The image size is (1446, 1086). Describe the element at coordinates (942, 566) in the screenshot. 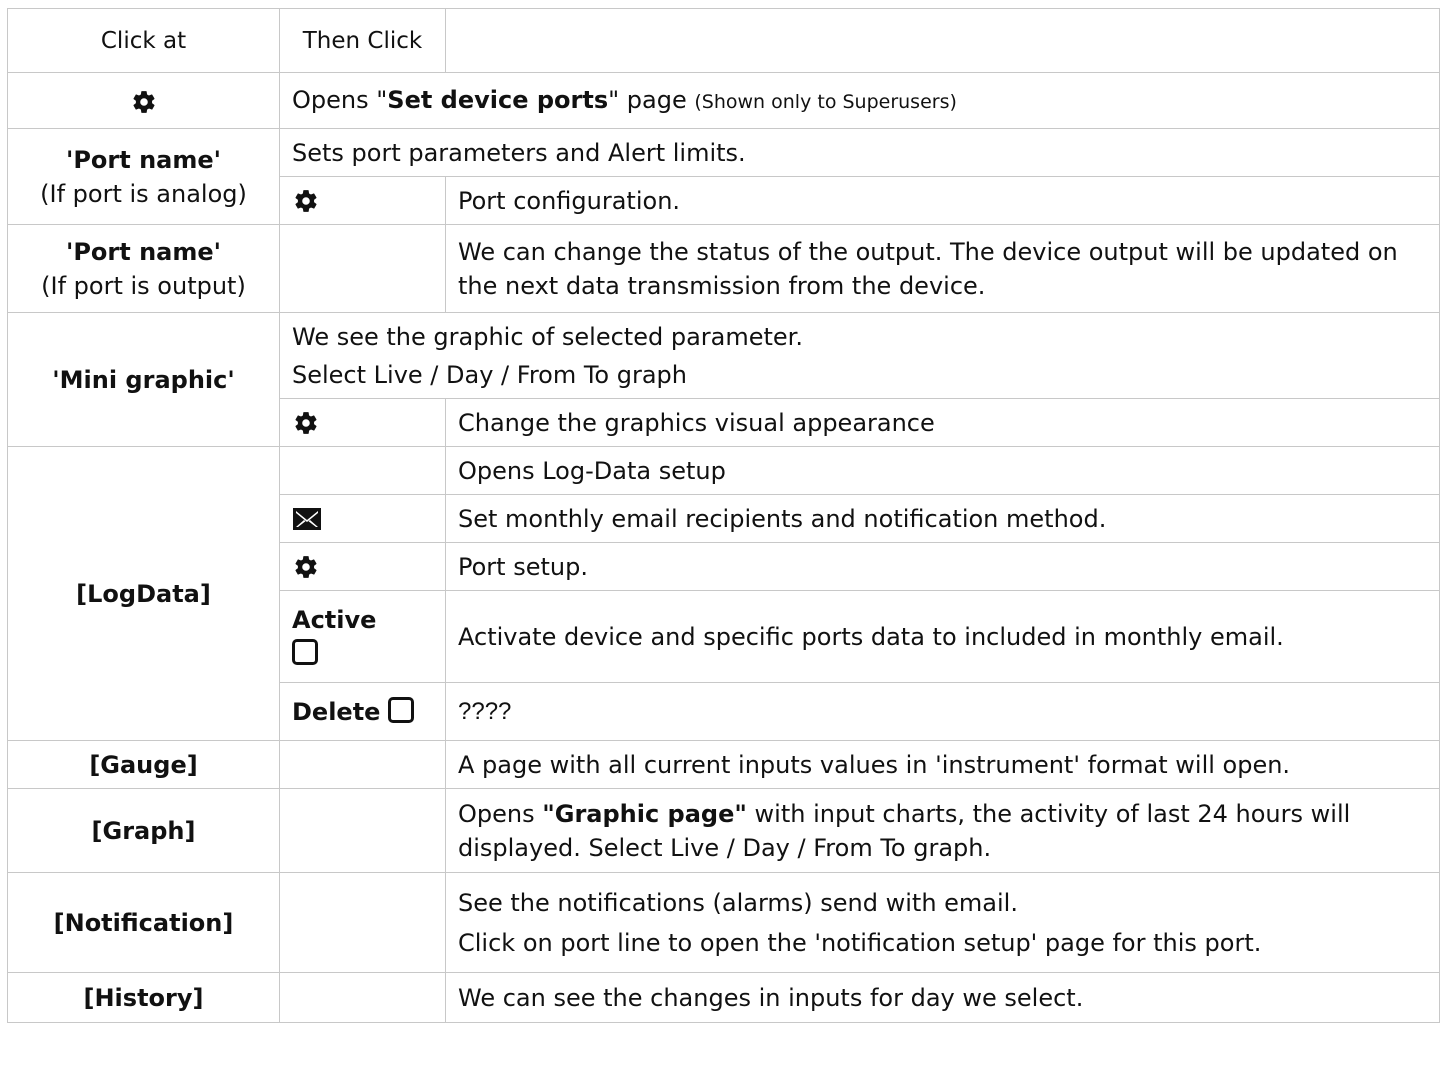

I see `logdata-gear-description: Port setup.` at that location.